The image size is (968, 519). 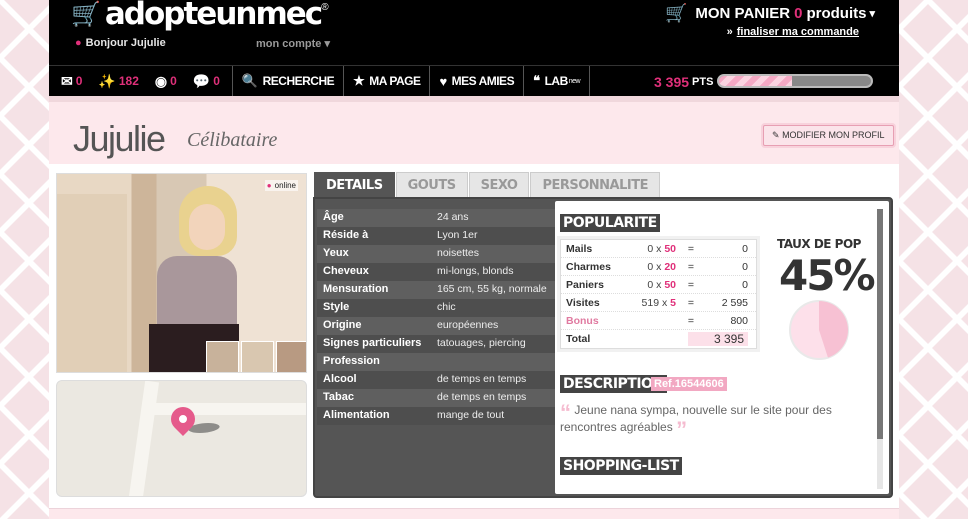 I want to click on bonus-row: Bonus = 800, so click(x=658, y=321).